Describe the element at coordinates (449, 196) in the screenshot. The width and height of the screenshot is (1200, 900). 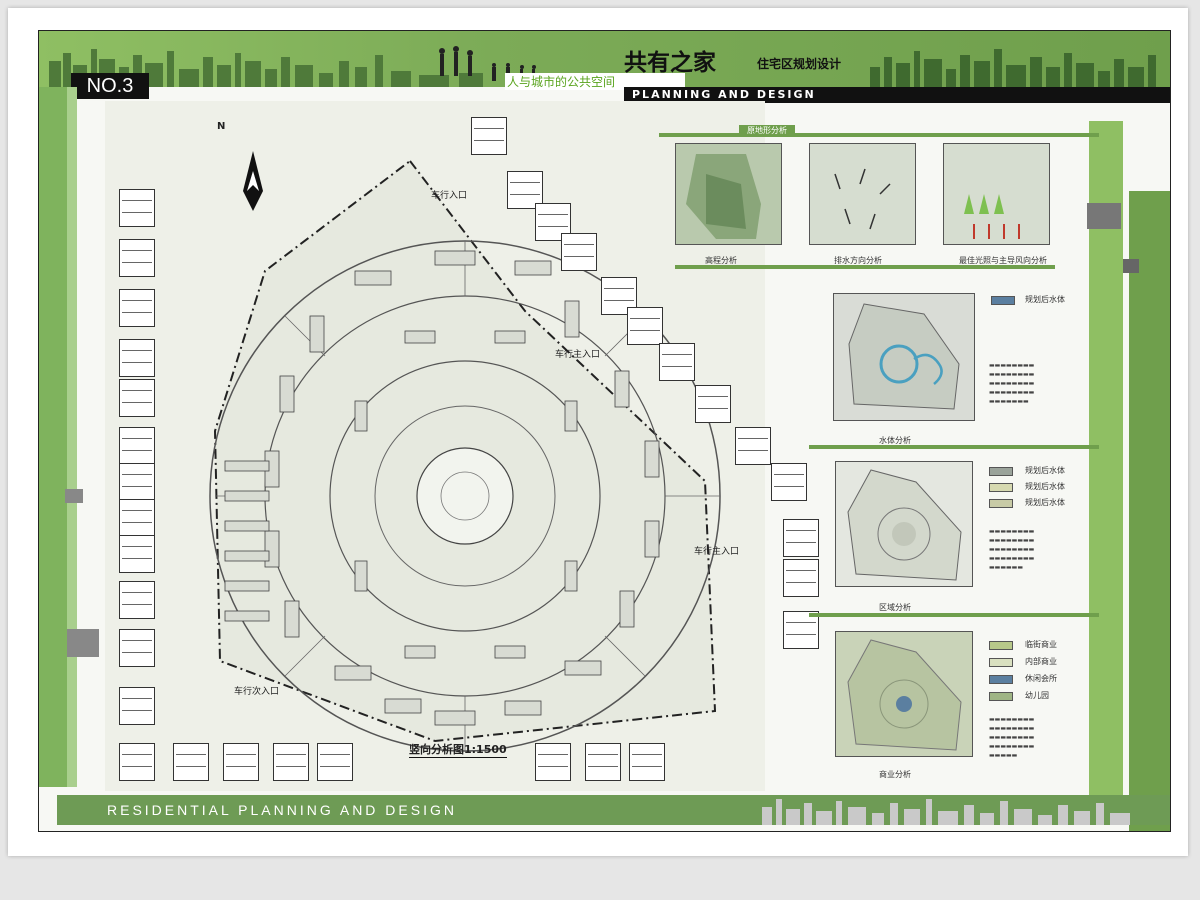
I see `entrance-label: 车行入口` at that location.